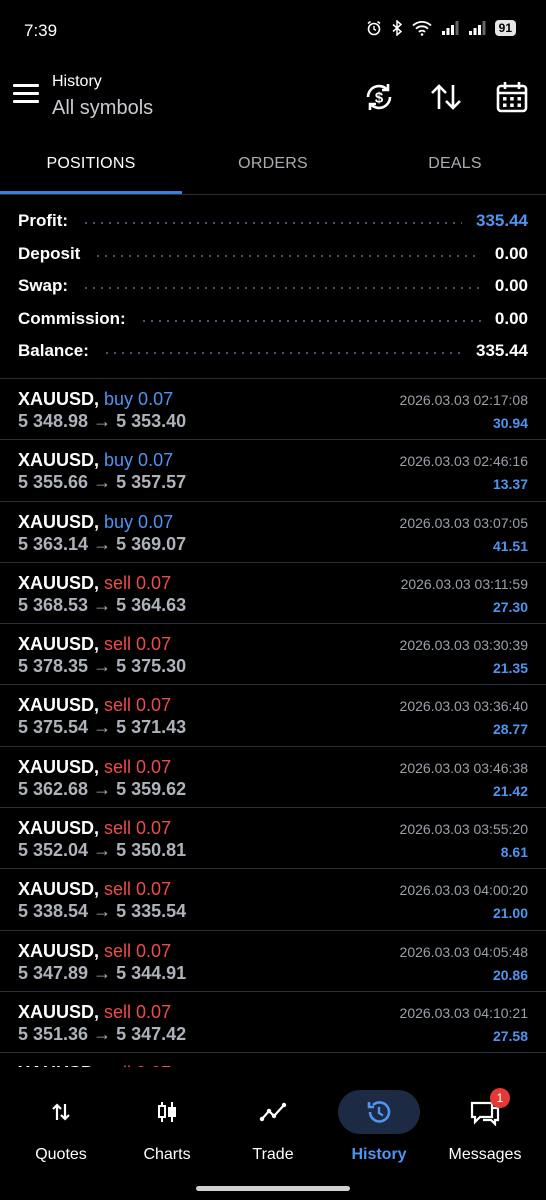 The height and width of the screenshot is (1200, 546). I want to click on position-symbol-line: XAUUSD, buy 0.07, so click(95, 460).